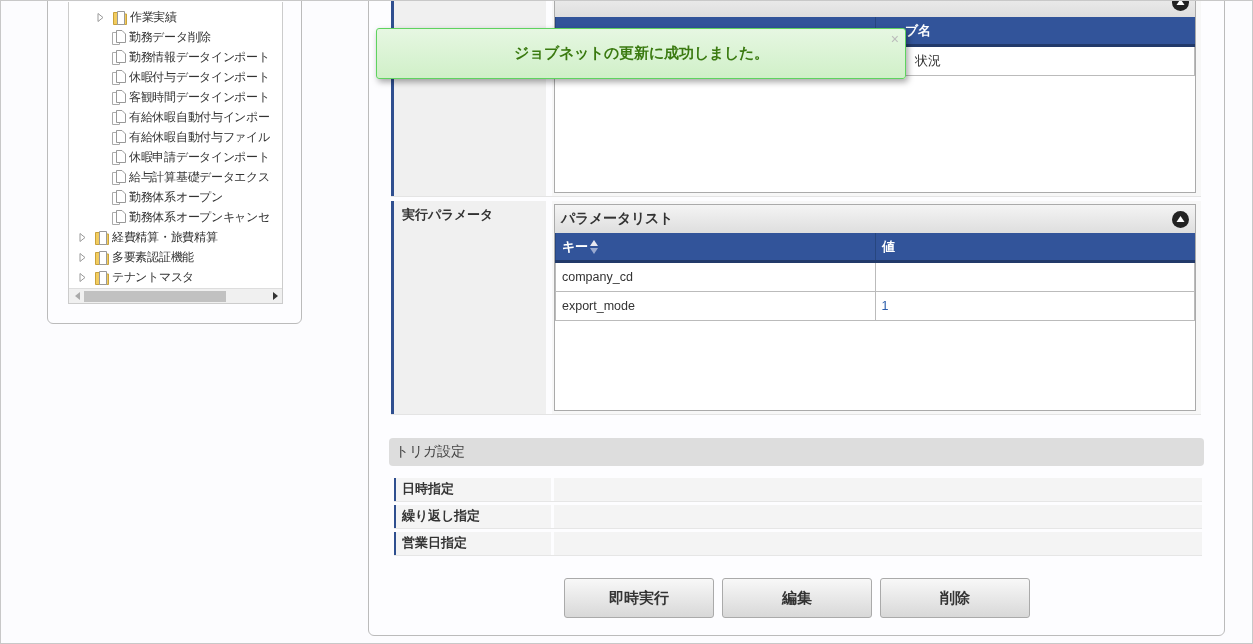 This screenshot has width=1253, height=644. Describe the element at coordinates (641, 53) in the screenshot. I see `toast-message: ジョブネットの更新に成功しました。` at that location.